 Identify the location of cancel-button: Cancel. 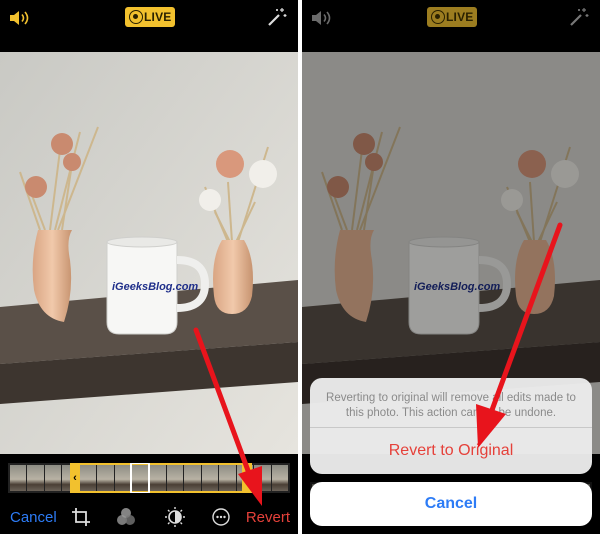
(33, 517).